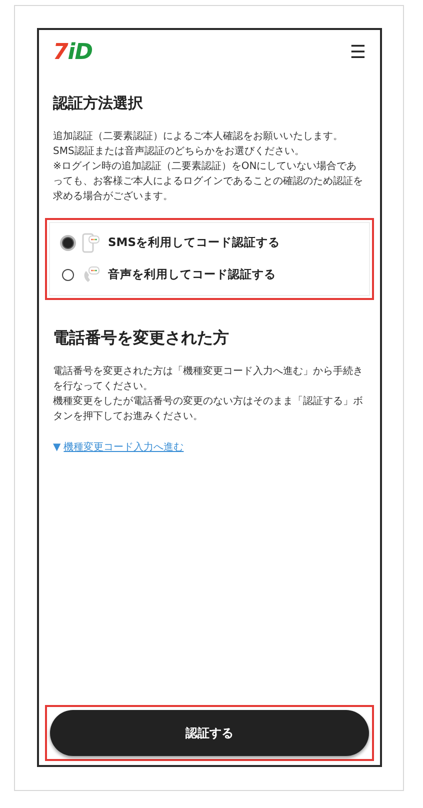 Image resolution: width=423 pixels, height=808 pixels. I want to click on section-title: 認証方法選択, so click(98, 103).